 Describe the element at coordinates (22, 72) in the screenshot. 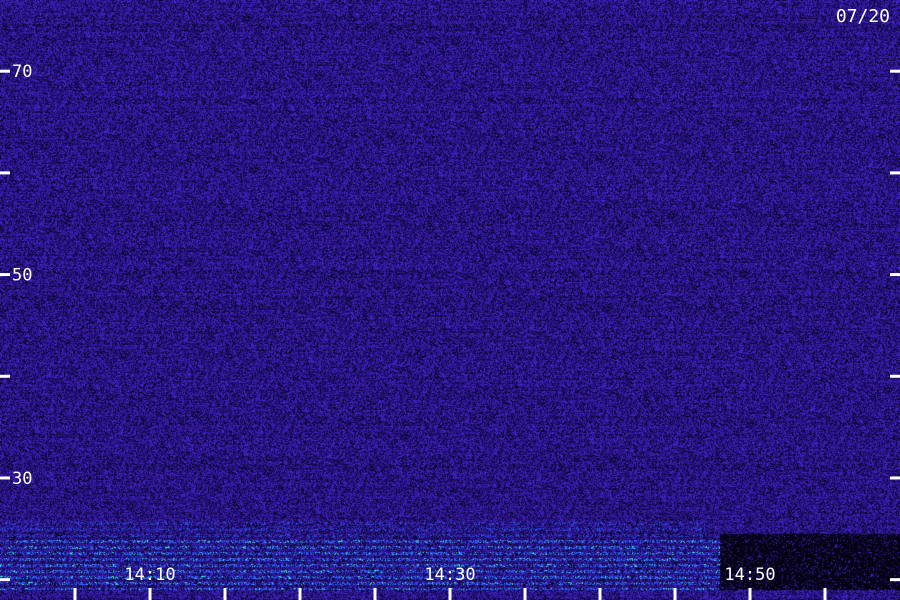

I see `y-tick-label: 70` at that location.